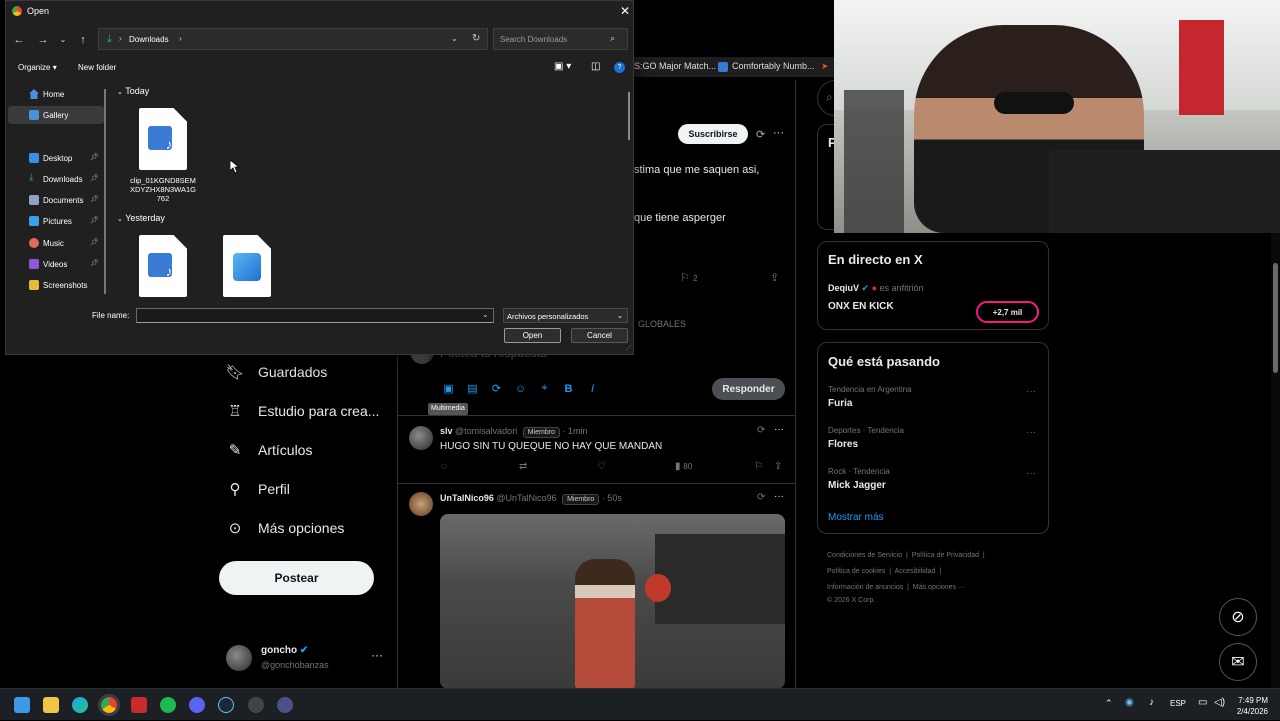 The image size is (1280, 721). What do you see at coordinates (544, 388) in the screenshot?
I see `location-icon: ⌖` at bounding box center [544, 388].